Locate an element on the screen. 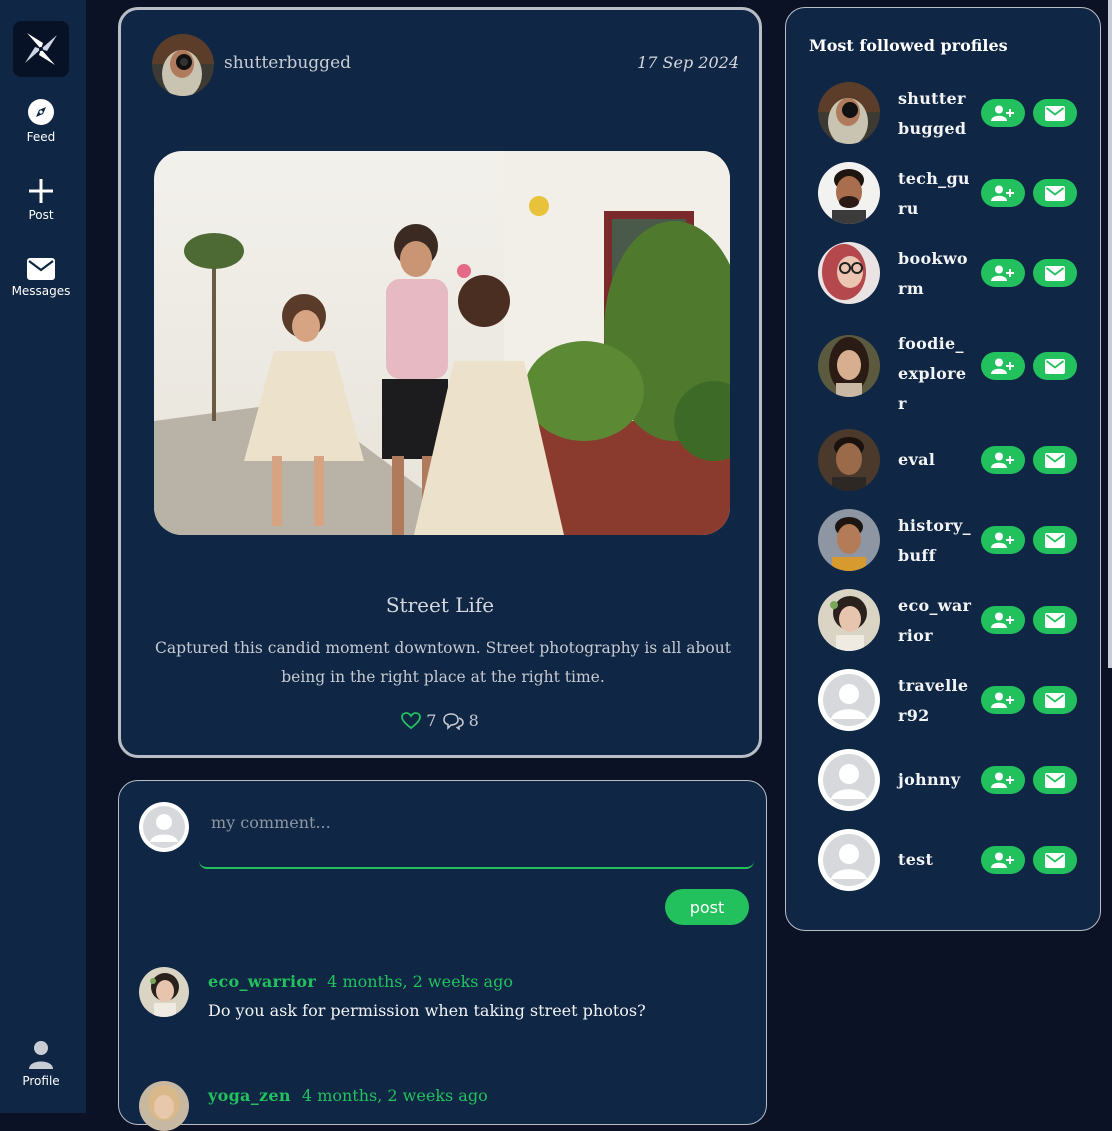  comment-username: yoga_zen is located at coordinates (249, 1095).